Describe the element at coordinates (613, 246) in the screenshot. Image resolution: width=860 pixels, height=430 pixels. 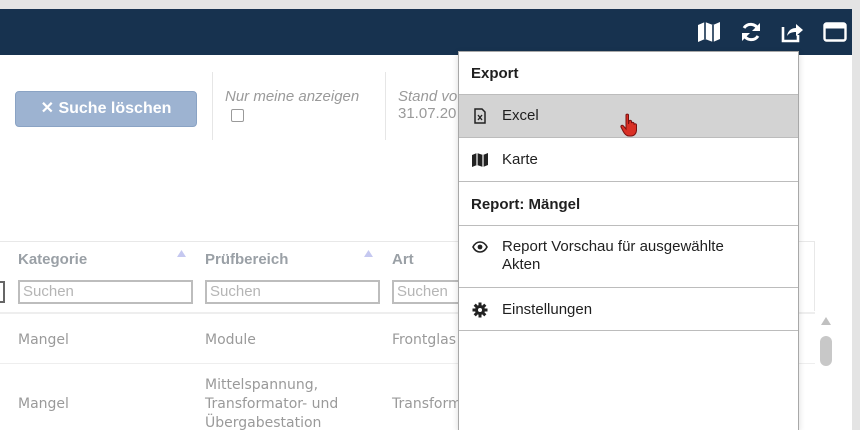
I see `menu-item-label: Report Vorschau für ausgewählte` at that location.